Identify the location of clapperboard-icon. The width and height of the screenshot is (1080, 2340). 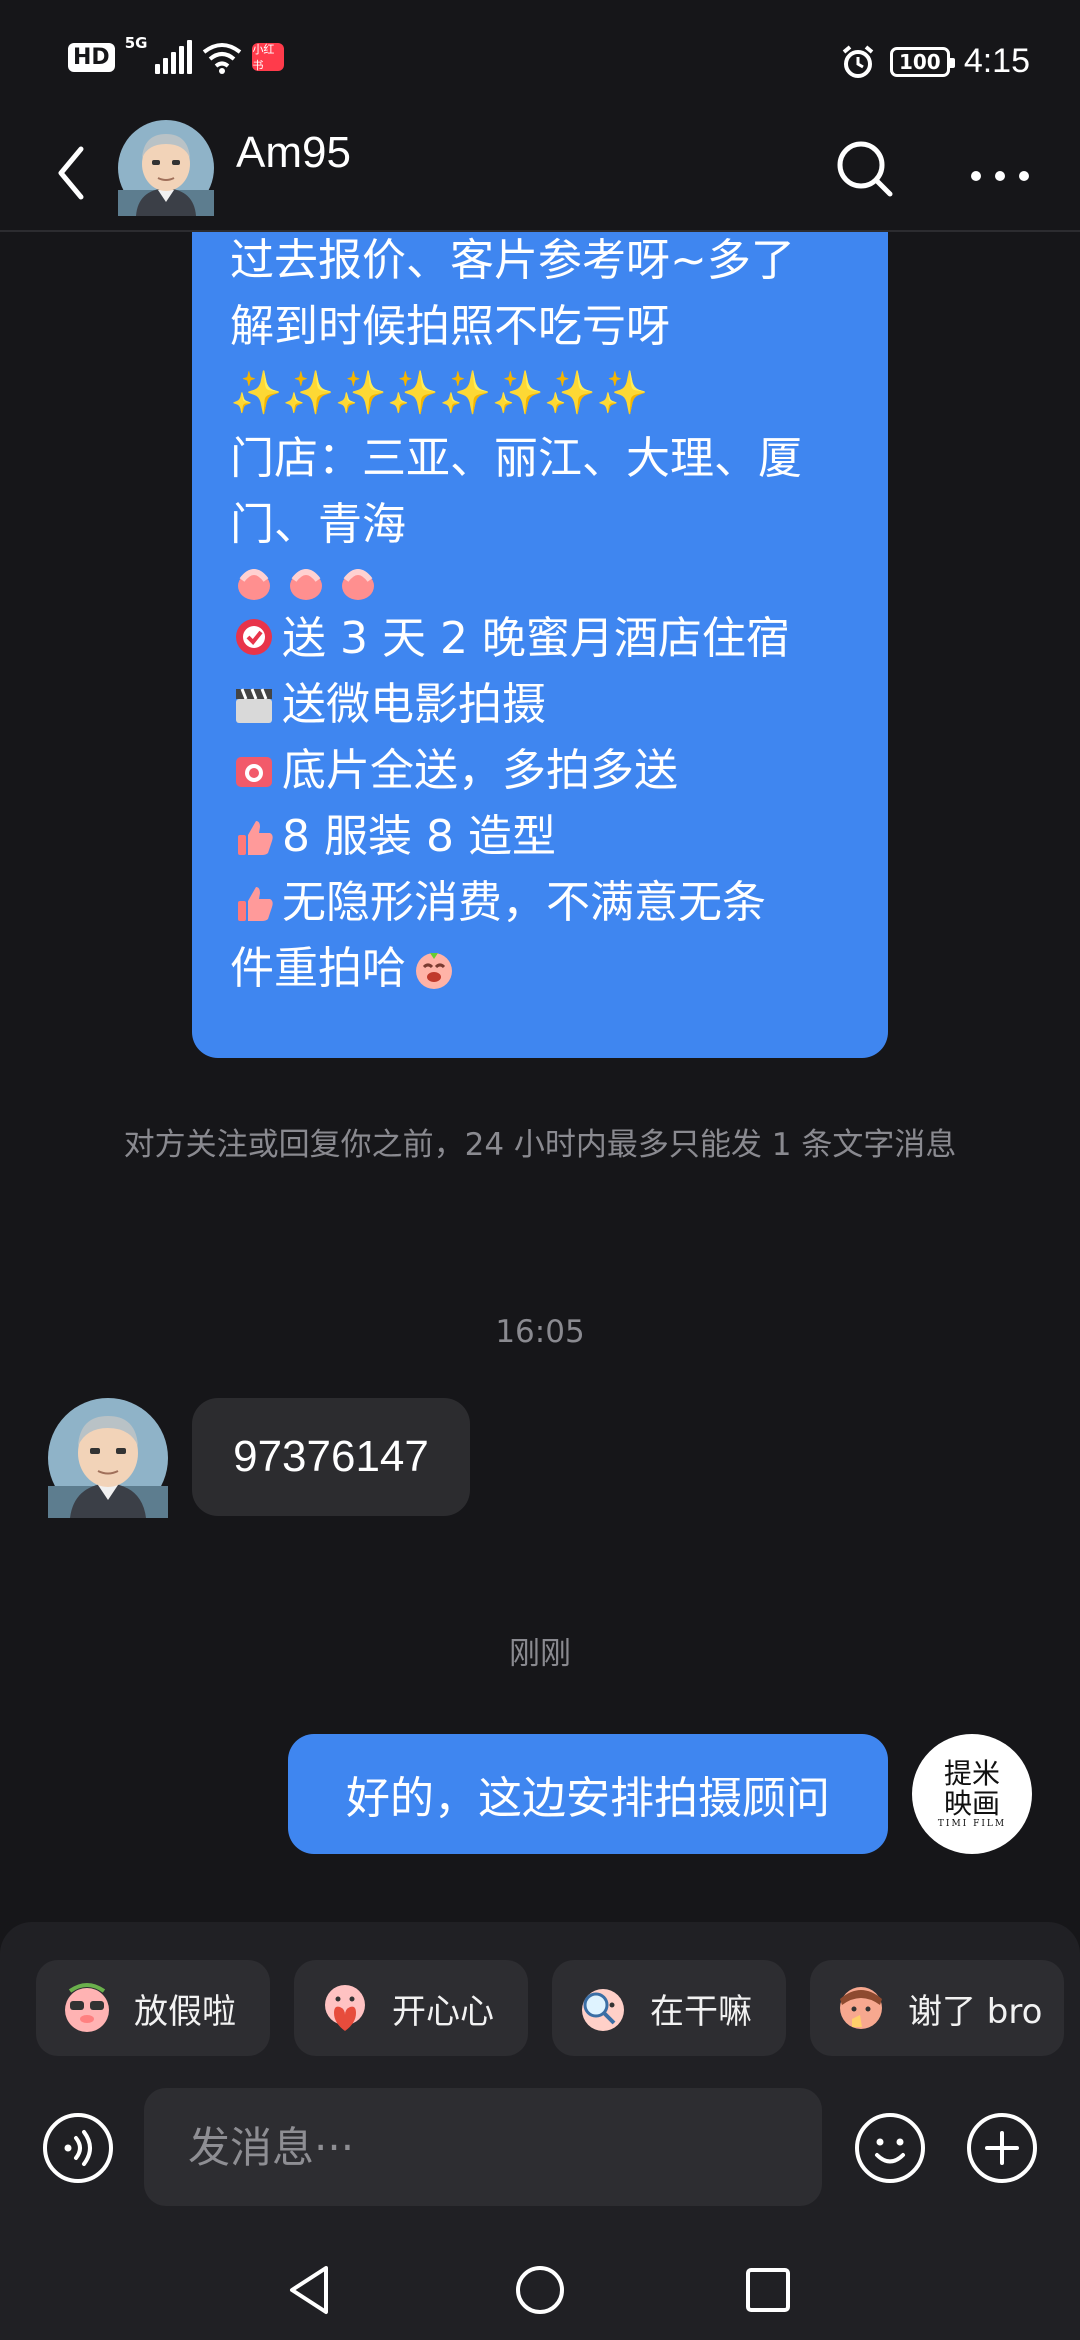
(254, 705).